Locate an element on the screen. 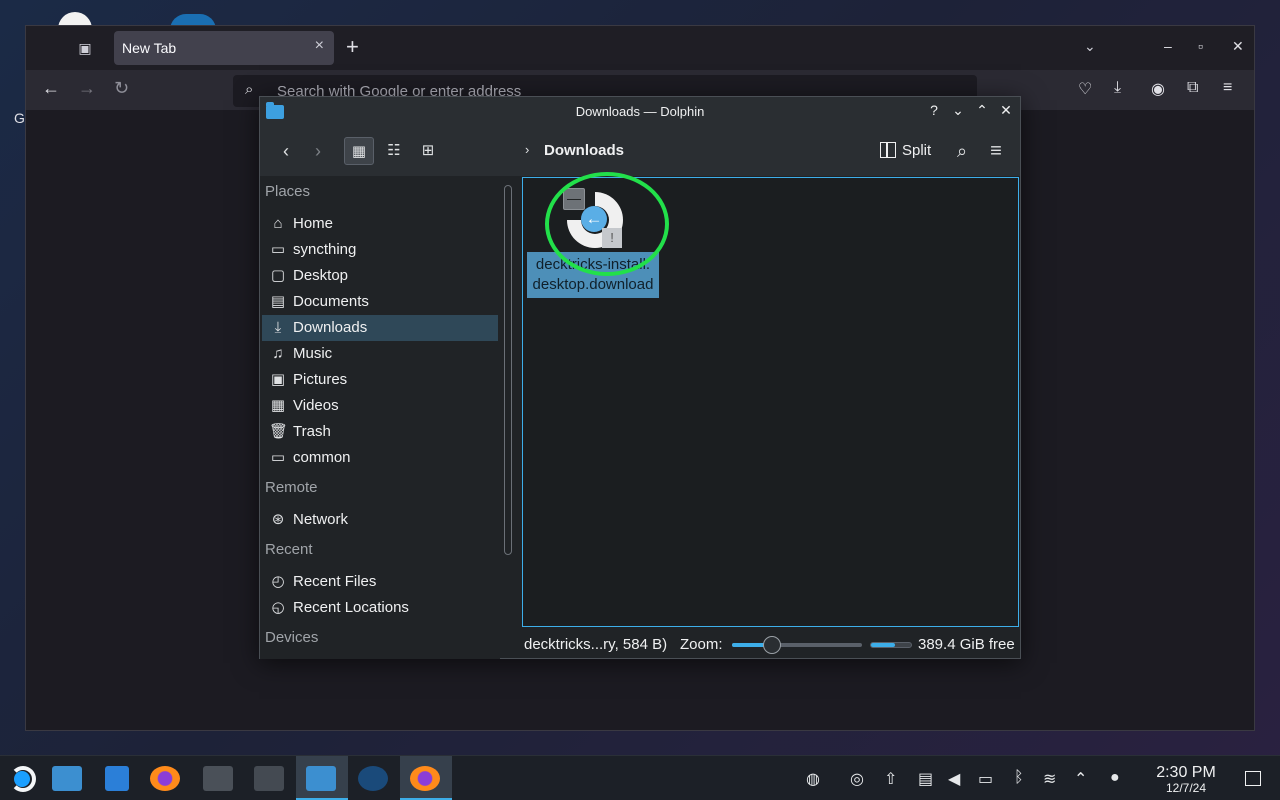 This screenshot has width=1280, height=800. title-bar: Downloads — Dolphin ? ⌄ ⌃ ✕ is located at coordinates (640, 111).